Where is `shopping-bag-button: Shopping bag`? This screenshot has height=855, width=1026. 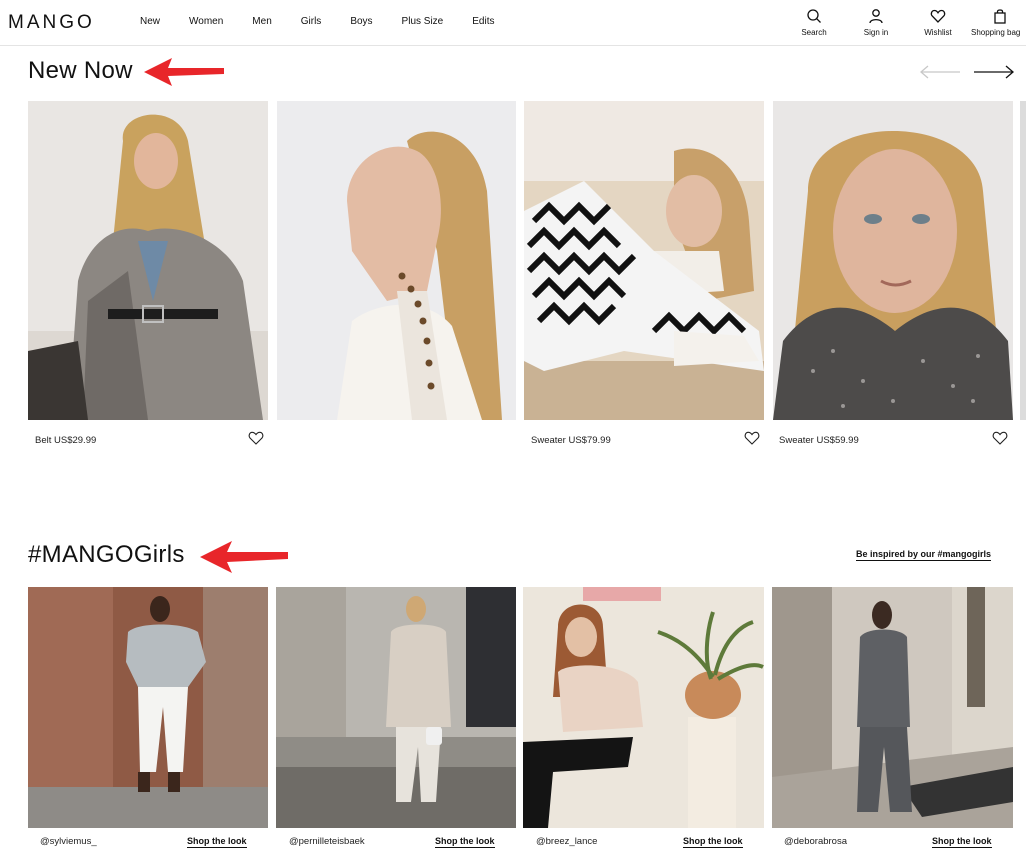 shopping-bag-button: Shopping bag is located at coordinates (997, 22).